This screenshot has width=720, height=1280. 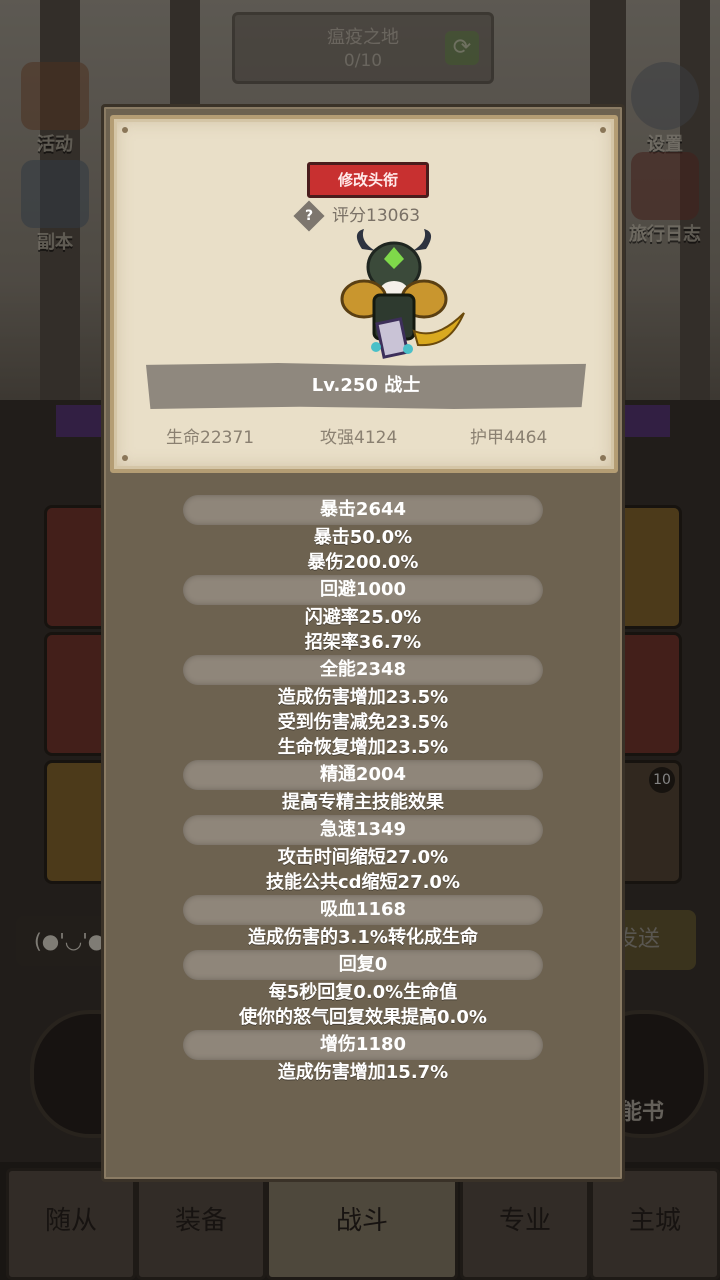 What do you see at coordinates (368, 180) in the screenshot?
I see `rename-title-button: 修改头衔` at bounding box center [368, 180].